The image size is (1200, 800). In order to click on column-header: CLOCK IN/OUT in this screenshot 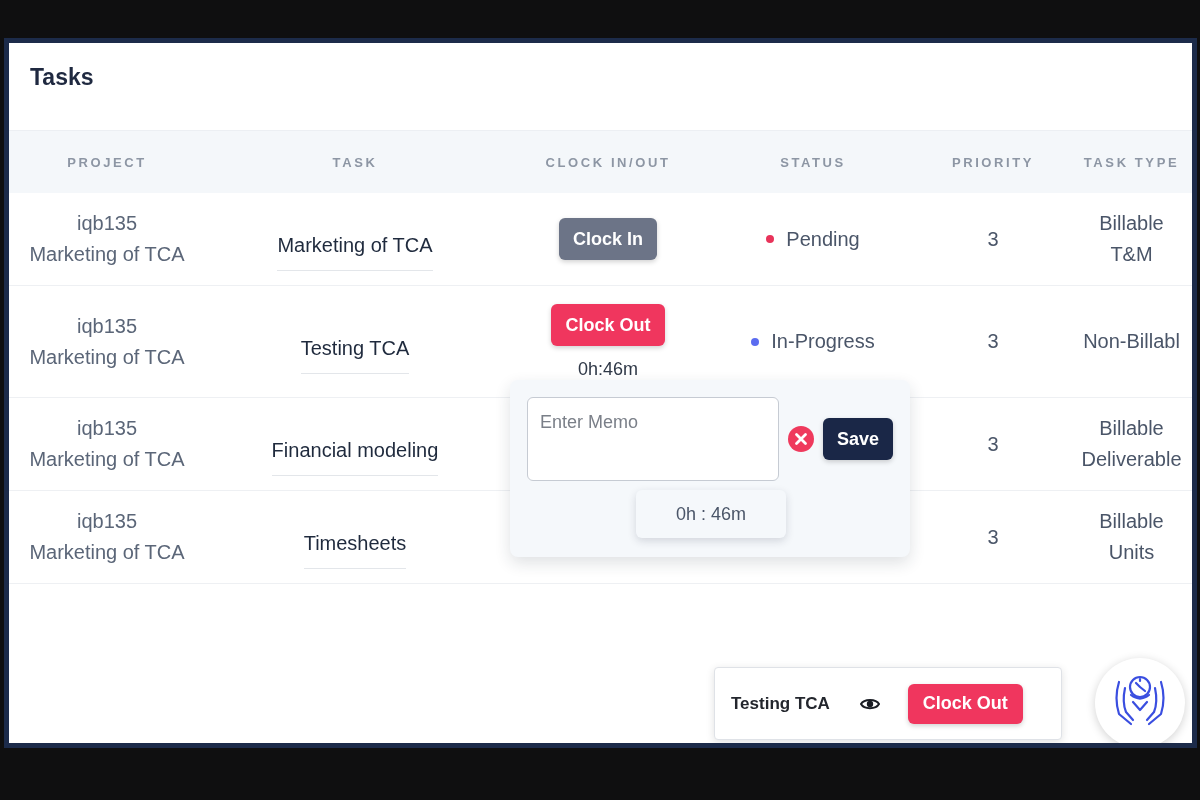, I will do `click(608, 162)`.